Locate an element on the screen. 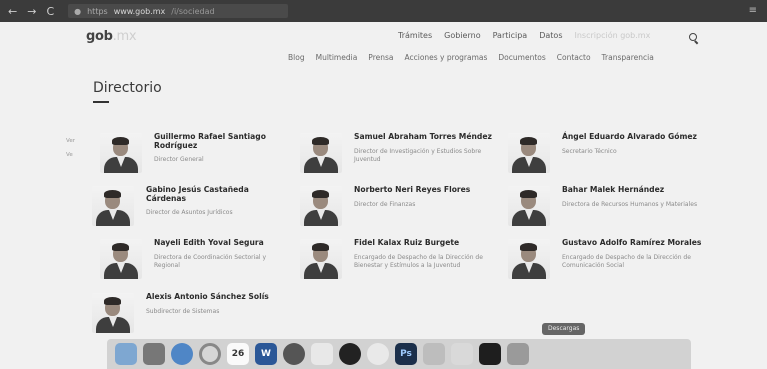 The width and height of the screenshot is (767, 369). calendar-day: 26 is located at coordinates (238, 354).